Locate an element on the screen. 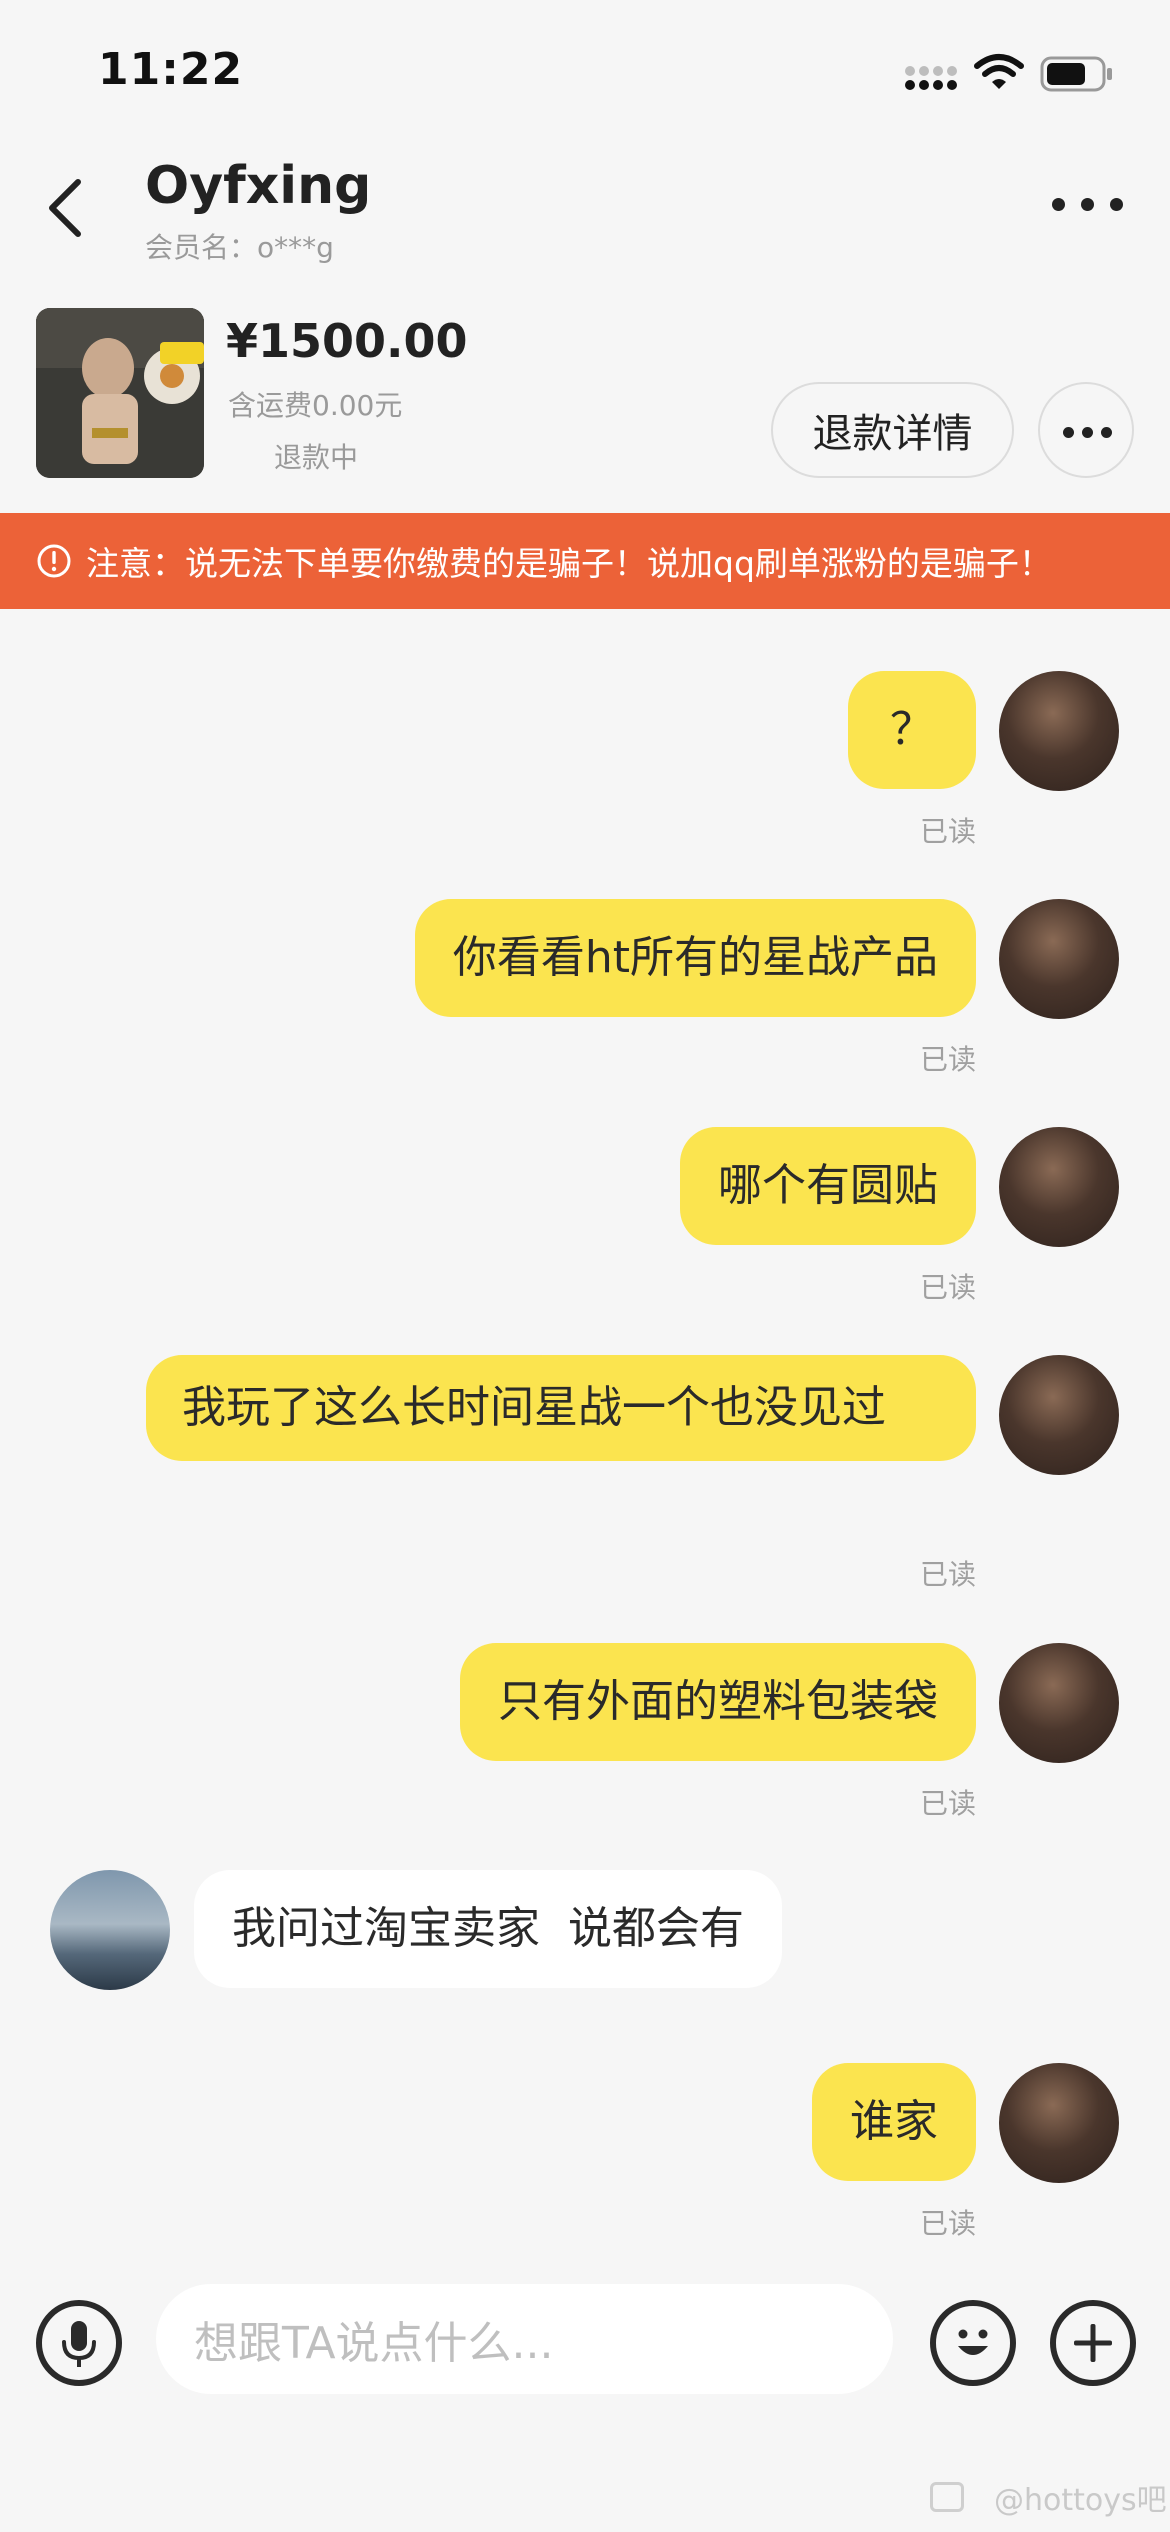 This screenshot has width=1170, height=2532. contact-name: Oyfxing is located at coordinates (258, 186).